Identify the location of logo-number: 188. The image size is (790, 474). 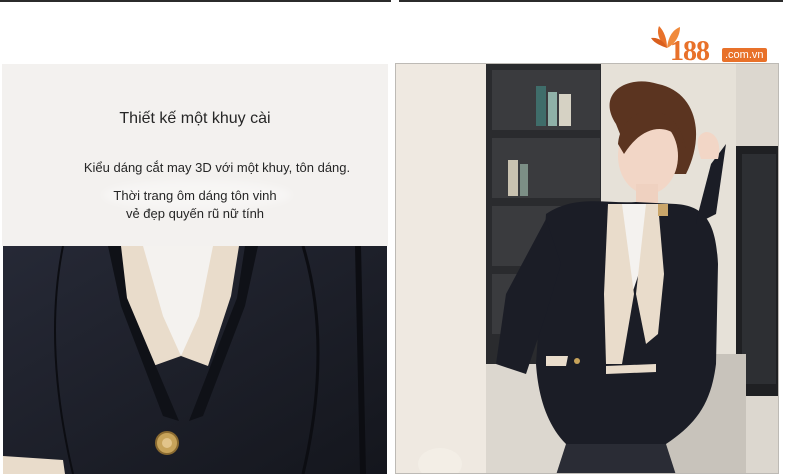
(690, 51).